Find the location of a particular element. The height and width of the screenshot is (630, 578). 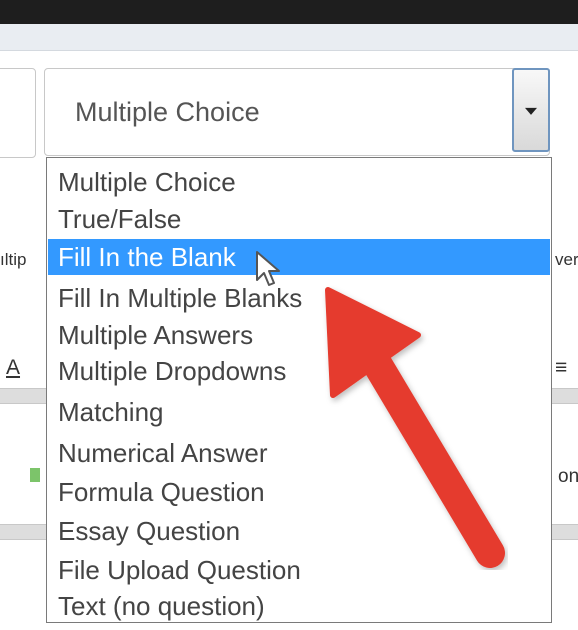

background-label-right: ver is located at coordinates (566, 259).